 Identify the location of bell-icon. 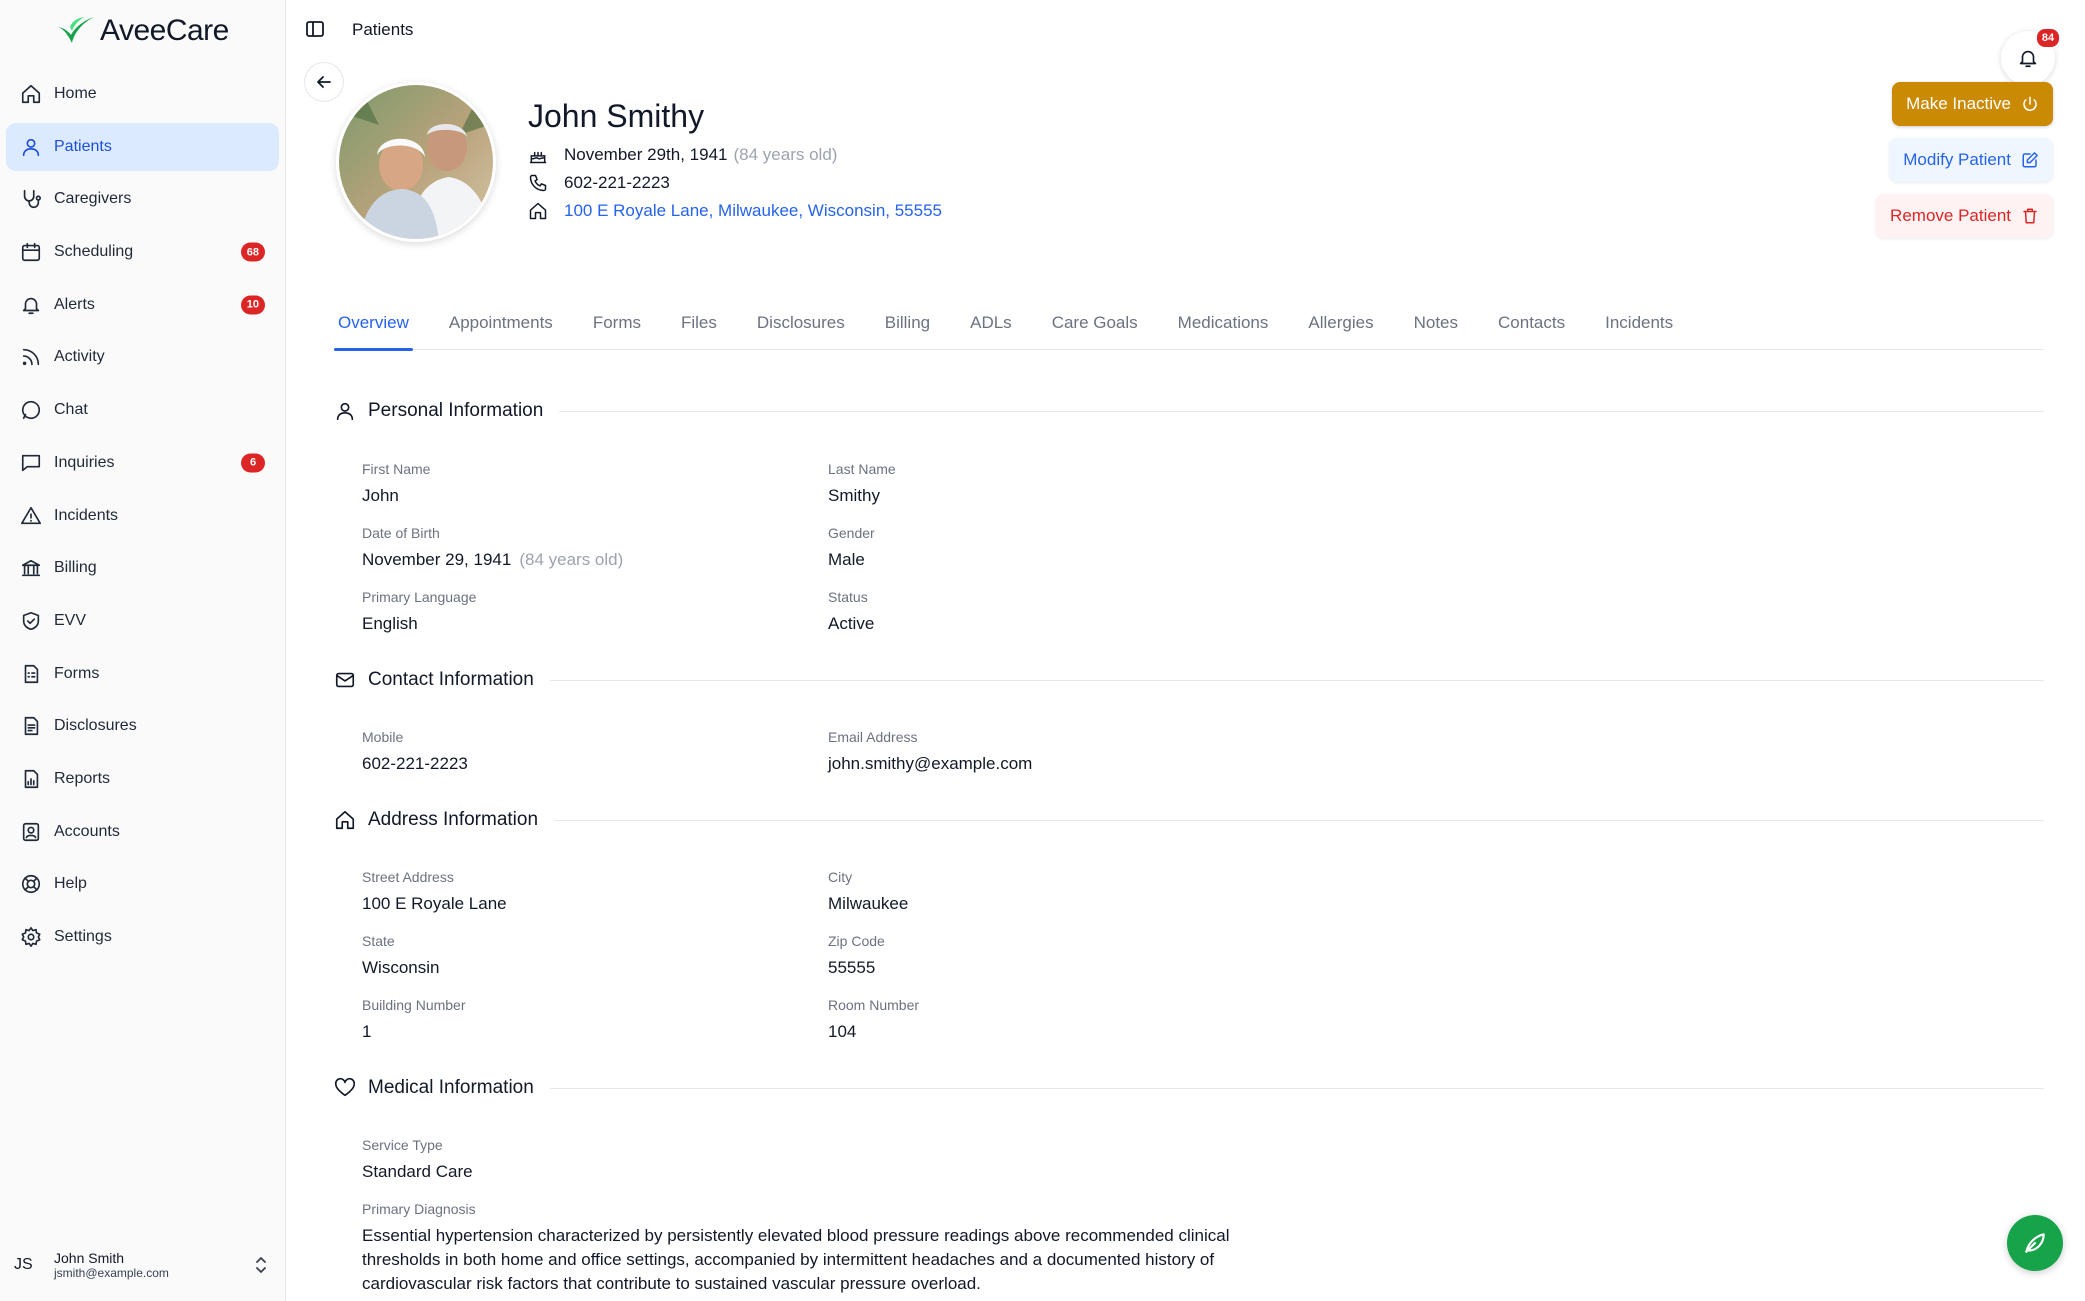
(2028, 59).